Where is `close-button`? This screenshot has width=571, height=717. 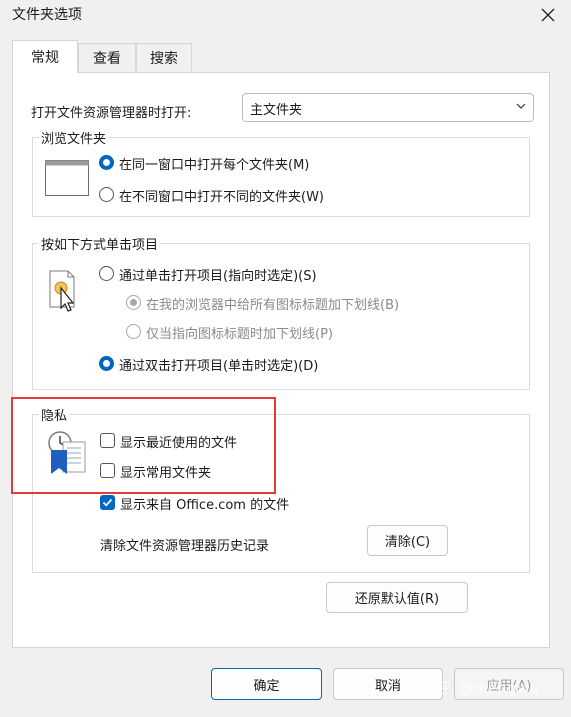
close-button is located at coordinates (548, 15).